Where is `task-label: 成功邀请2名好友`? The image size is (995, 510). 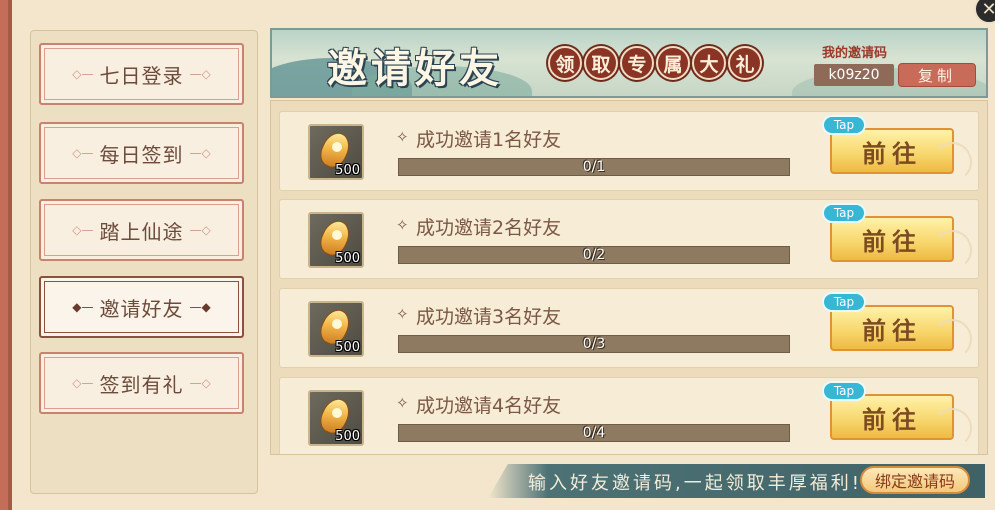
task-label: 成功邀请2名好友 is located at coordinates (489, 228).